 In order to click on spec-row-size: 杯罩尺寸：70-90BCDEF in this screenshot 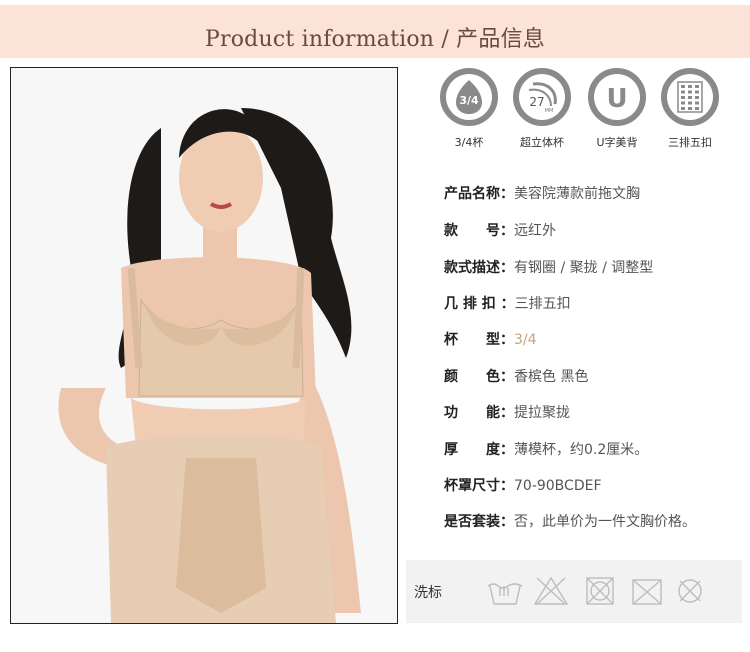, I will do `click(523, 485)`.